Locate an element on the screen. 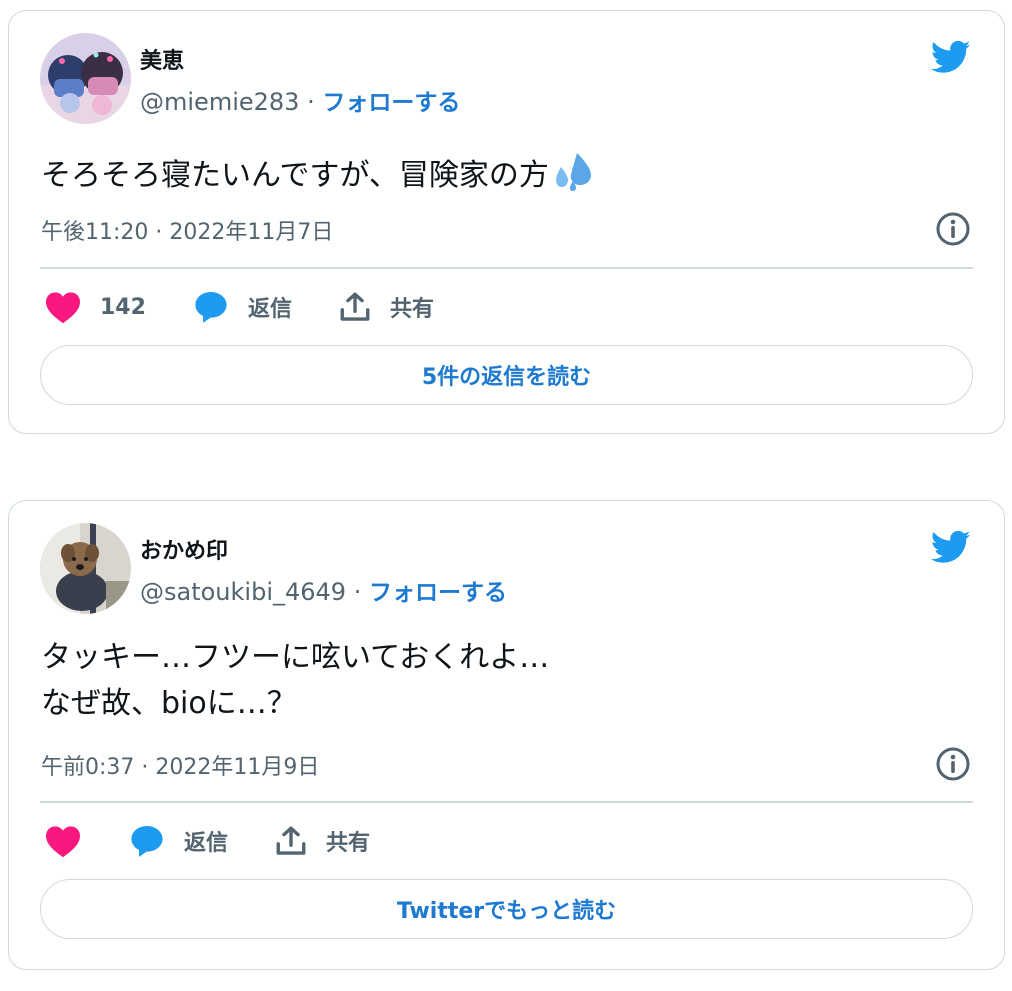 The width and height of the screenshot is (1012, 991). handle: @miemie283 is located at coordinates (219, 102).